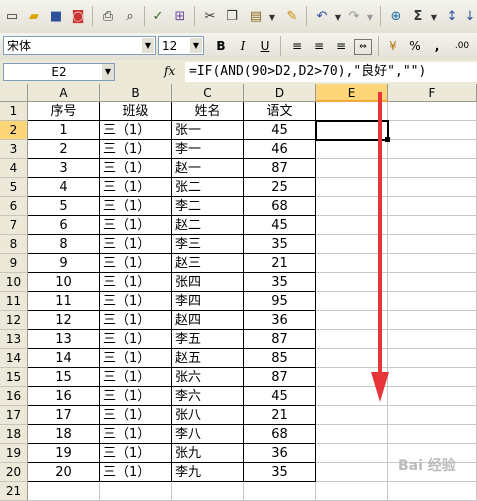 The width and height of the screenshot is (477, 501). Describe the element at coordinates (322, 16) in the screenshot. I see `undo-icon: ↶` at that location.